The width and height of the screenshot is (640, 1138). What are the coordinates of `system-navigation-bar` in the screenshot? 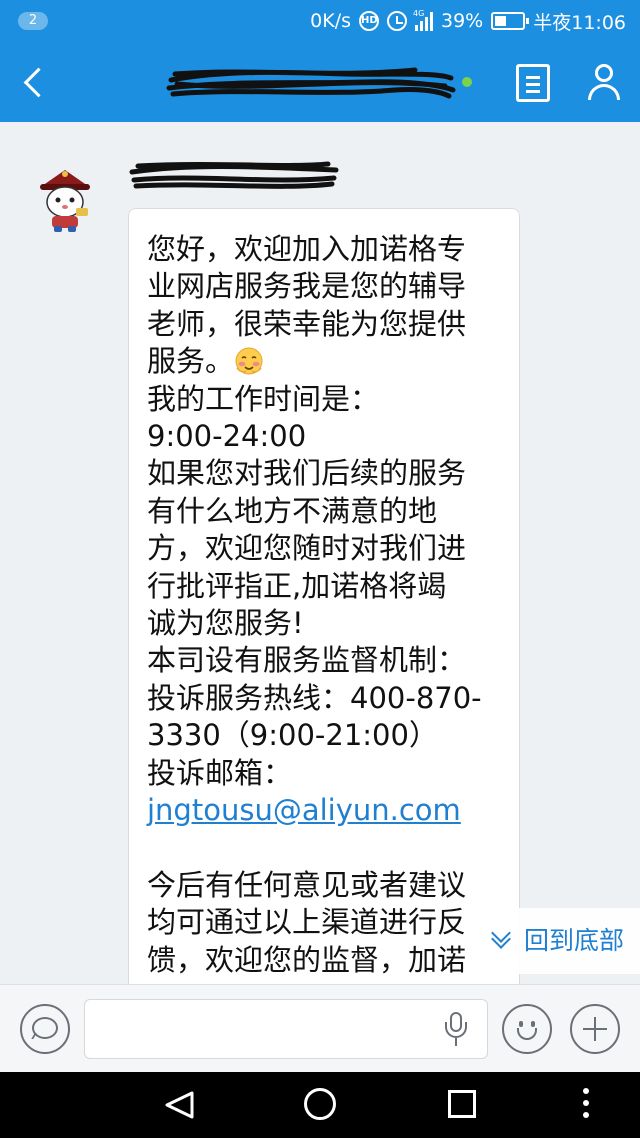 It's located at (320, 1105).